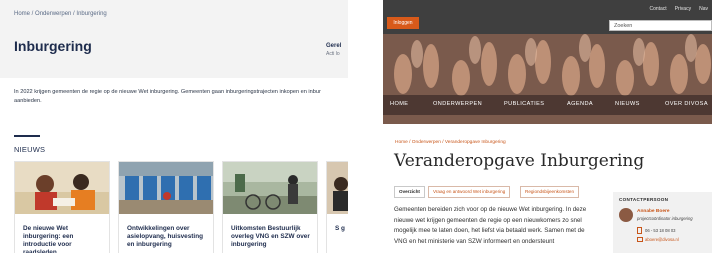  Describe the element at coordinates (644, 199) in the screenshot. I see `contact-heading: CONTACTPERSOON` at that location.